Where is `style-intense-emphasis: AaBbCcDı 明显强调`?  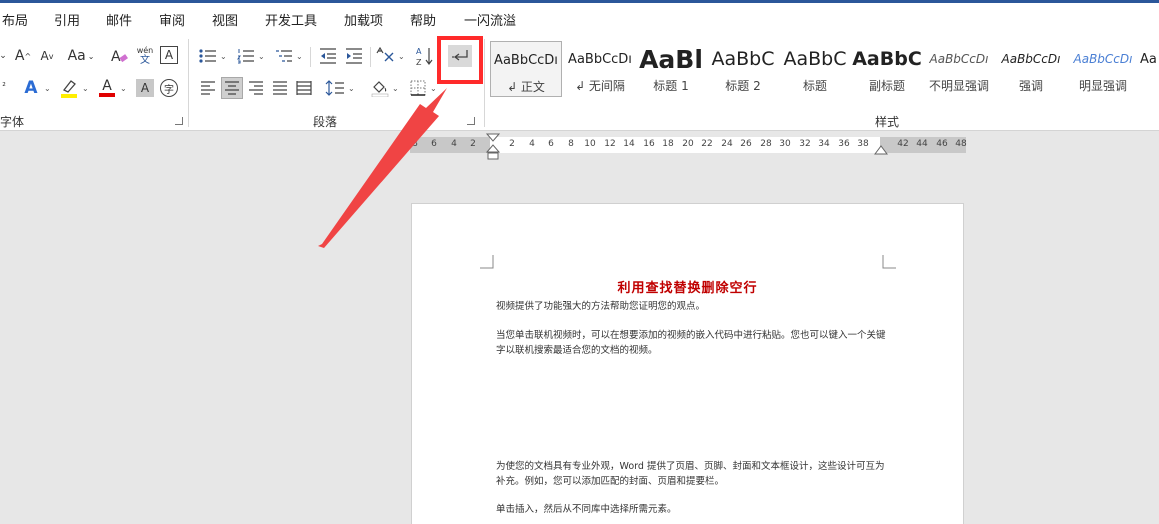 style-intense-emphasis: AaBbCcDı 明显强调 is located at coordinates (1103, 69).